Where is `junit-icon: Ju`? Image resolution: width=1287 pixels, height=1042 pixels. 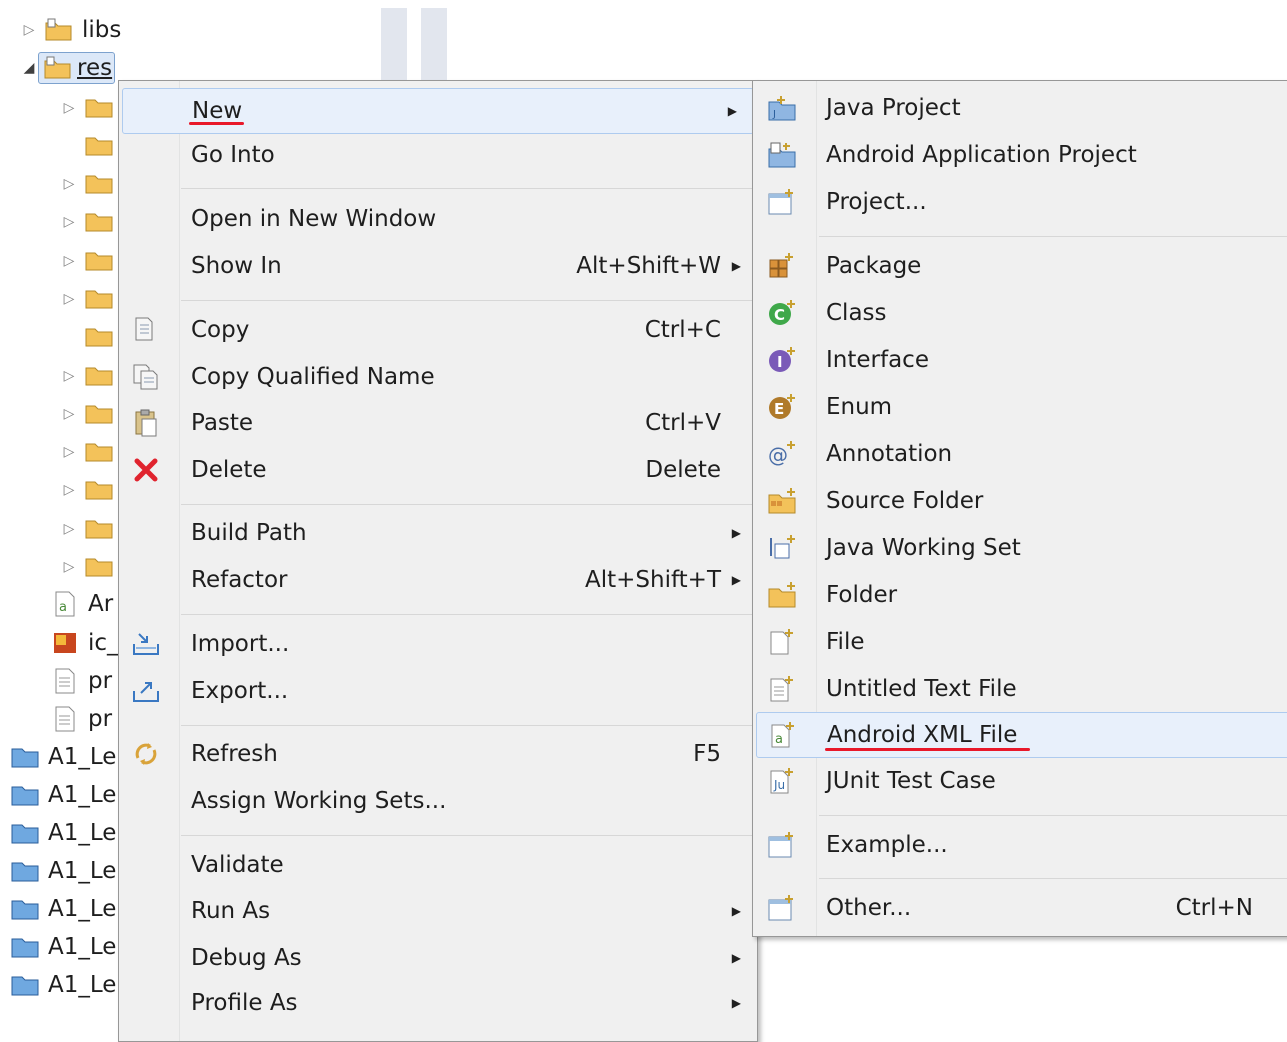
junit-icon: Ju is located at coordinates (782, 781).